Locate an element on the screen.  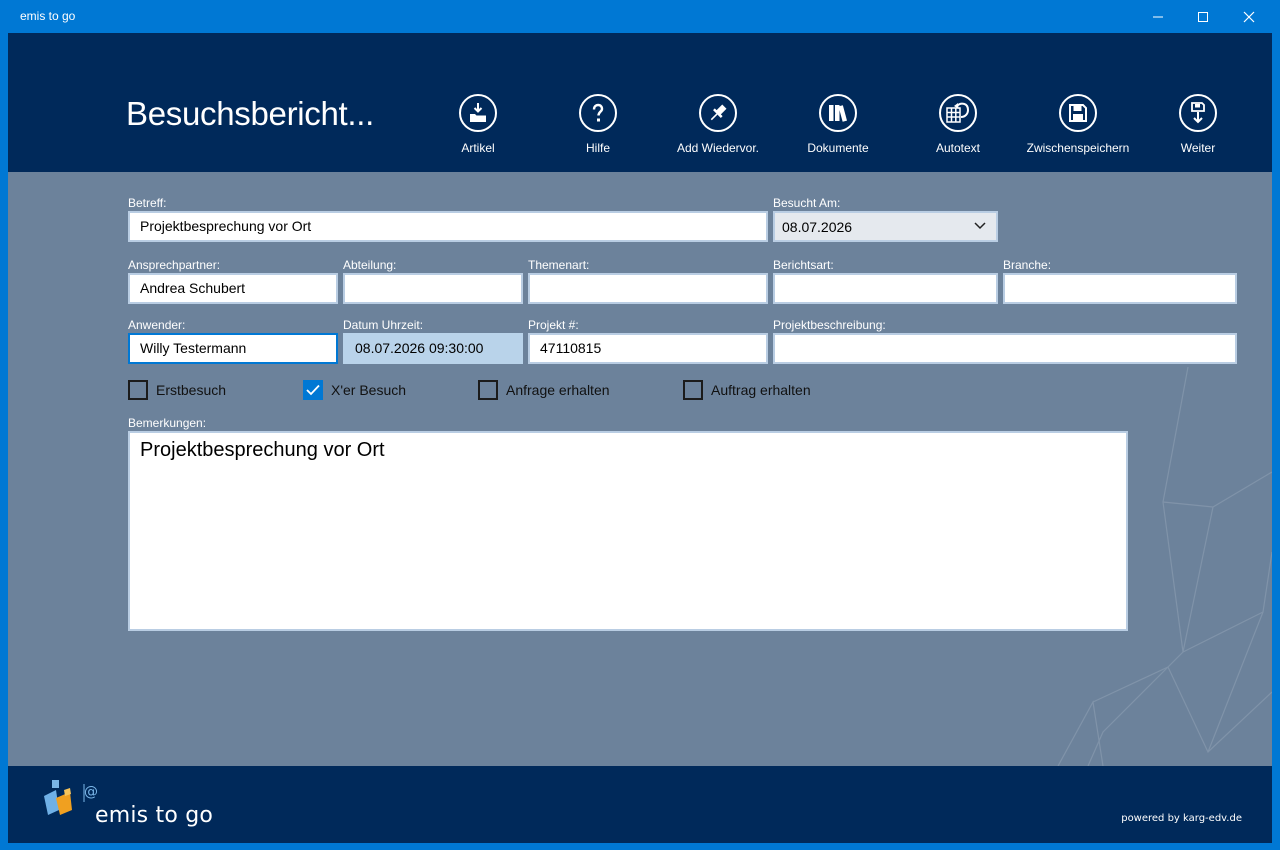
title-bar: emis to go is located at coordinates (640, 16).